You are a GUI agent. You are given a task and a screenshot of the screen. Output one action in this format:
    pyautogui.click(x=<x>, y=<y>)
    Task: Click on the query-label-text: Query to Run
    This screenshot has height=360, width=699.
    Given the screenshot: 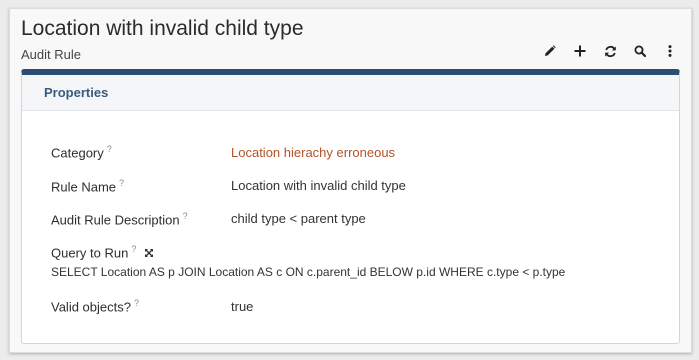 What is the action you would take?
    pyautogui.click(x=90, y=253)
    